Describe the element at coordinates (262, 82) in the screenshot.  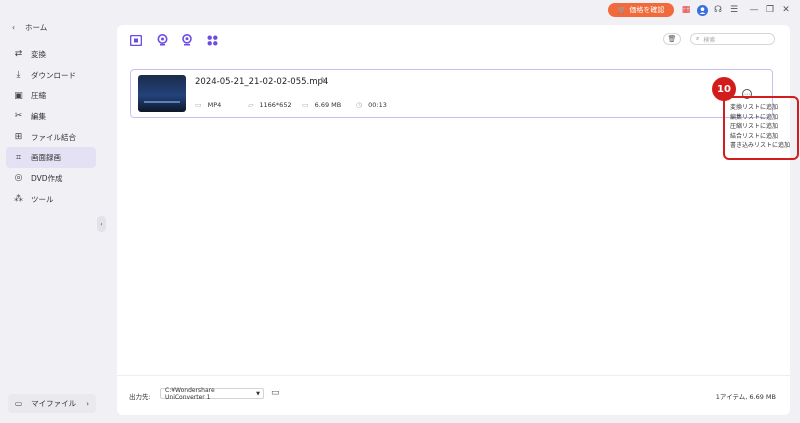
I see `file-name: 2024-05-21_21-02-02-055.mp4` at that location.